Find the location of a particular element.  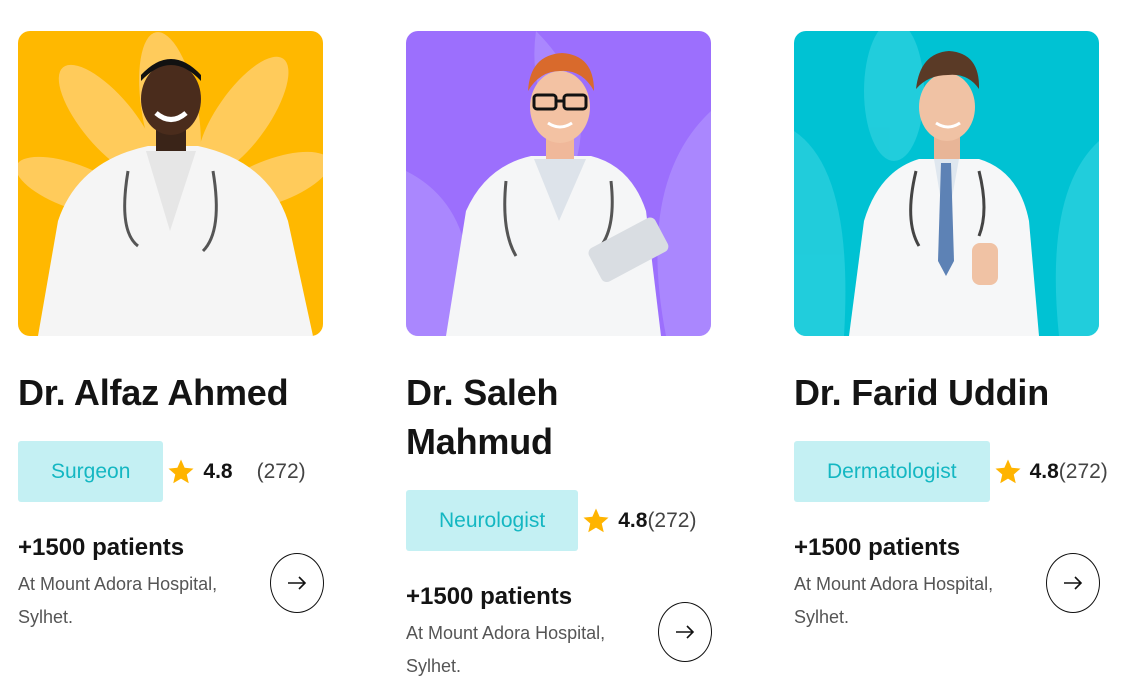

doctor-name: Dr. Farid Uddin is located at coordinates (947, 392).